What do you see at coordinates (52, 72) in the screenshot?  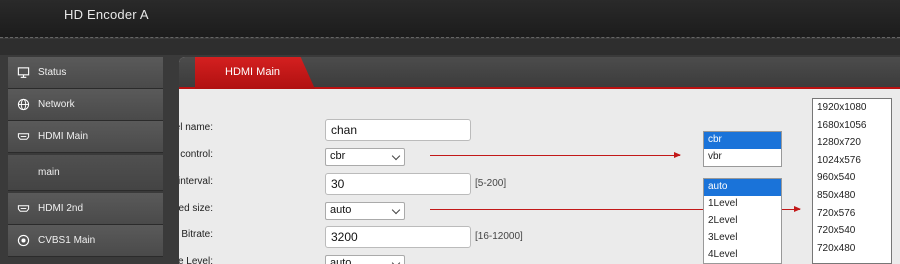 I see `sidebar-item-label: Status` at bounding box center [52, 72].